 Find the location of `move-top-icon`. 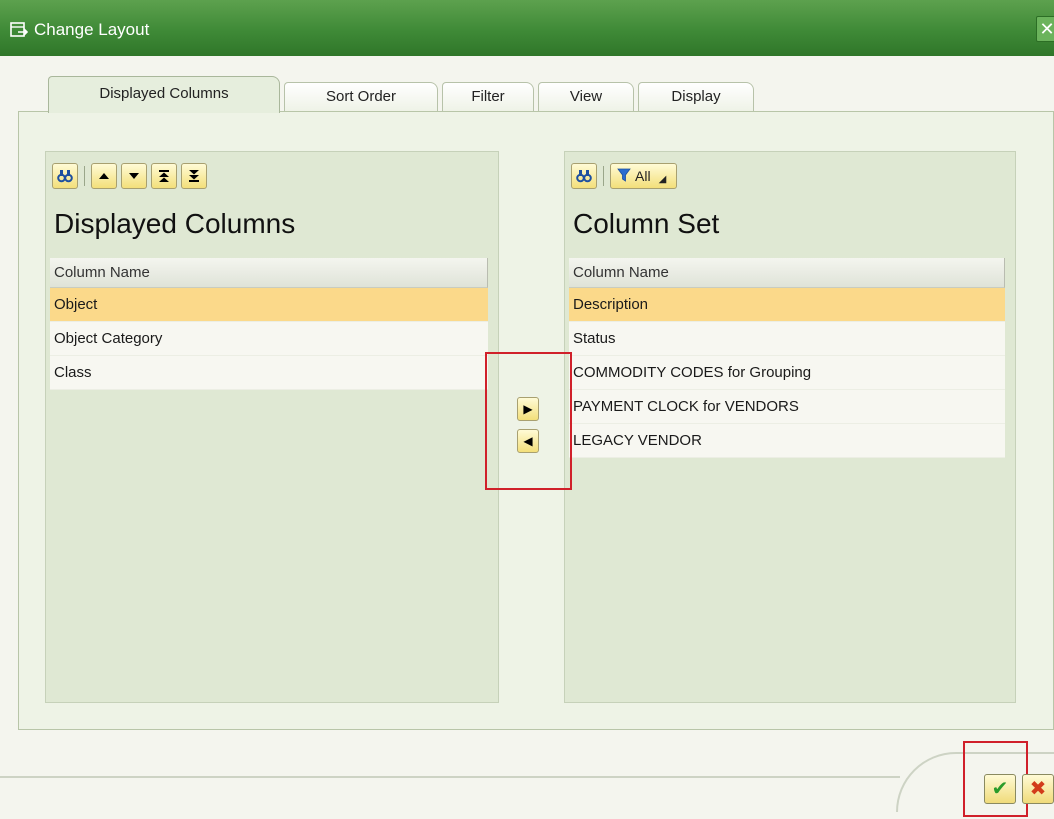

move-top-icon is located at coordinates (164, 176).